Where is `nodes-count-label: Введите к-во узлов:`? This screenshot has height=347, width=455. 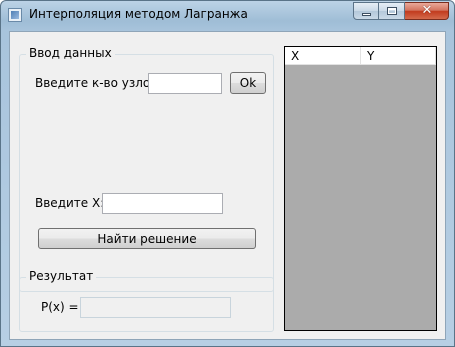
nodes-count-label: Введите к-во узлов: is located at coordinates (98, 83).